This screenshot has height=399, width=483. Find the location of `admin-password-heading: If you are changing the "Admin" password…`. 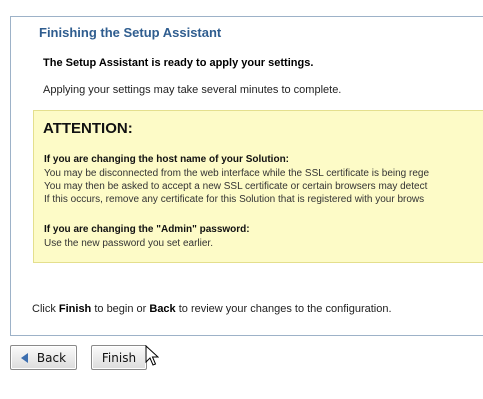

admin-password-heading: If you are changing the "Admin" password… is located at coordinates (147, 229).